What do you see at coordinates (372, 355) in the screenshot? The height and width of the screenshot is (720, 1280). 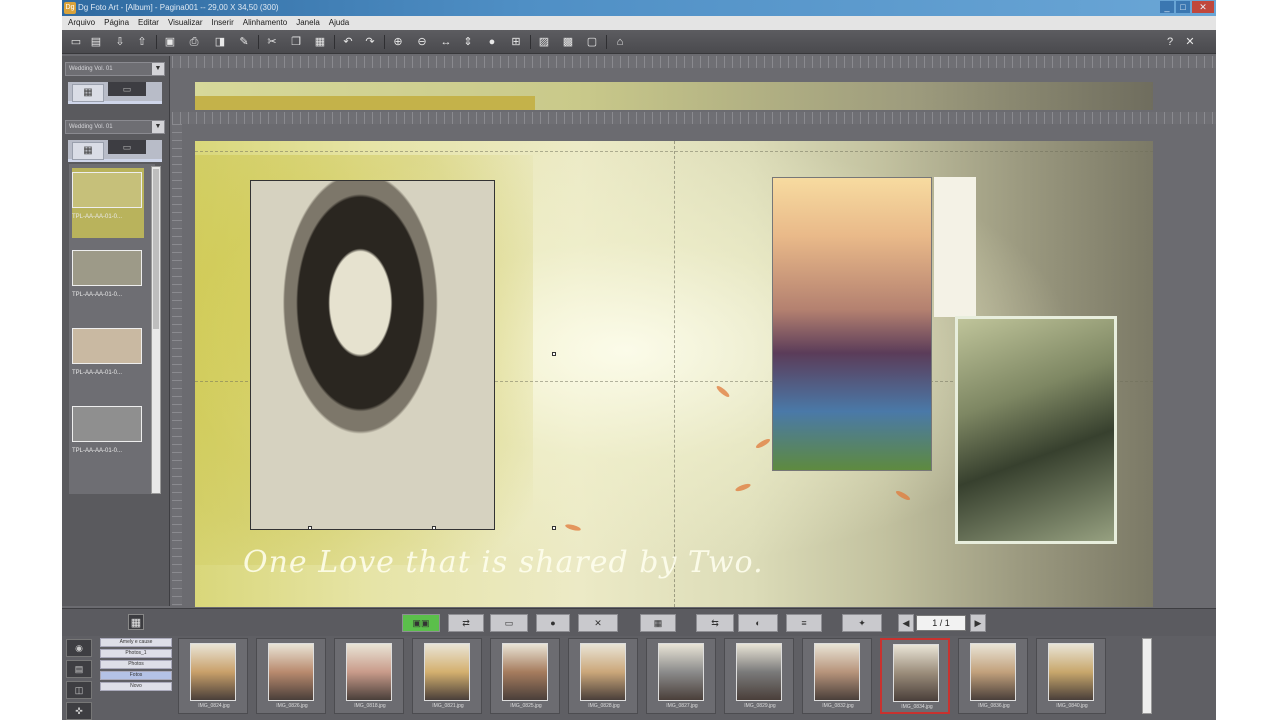 I see `main-portrait-photo` at bounding box center [372, 355].